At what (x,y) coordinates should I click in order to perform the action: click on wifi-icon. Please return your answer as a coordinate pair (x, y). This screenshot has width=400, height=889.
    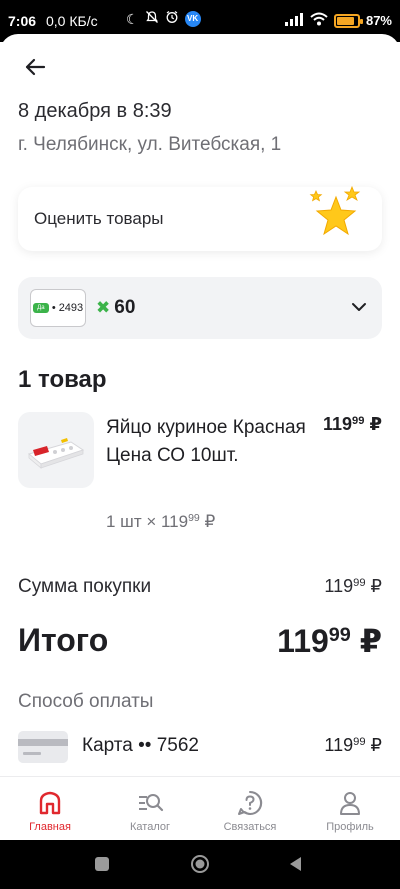
    Looking at the image, I should click on (319, 20).